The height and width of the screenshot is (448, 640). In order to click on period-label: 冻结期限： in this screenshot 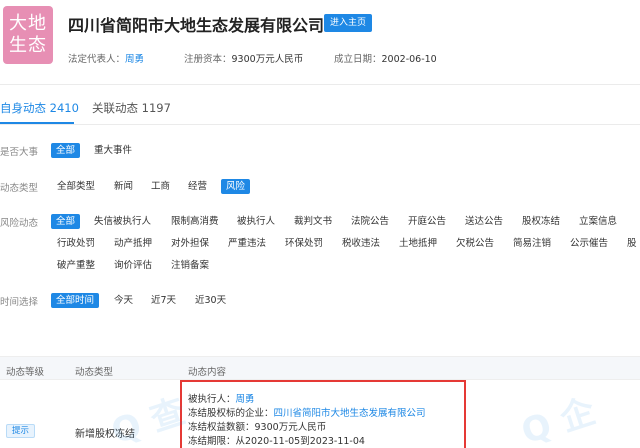, I will do `click(212, 441)`.